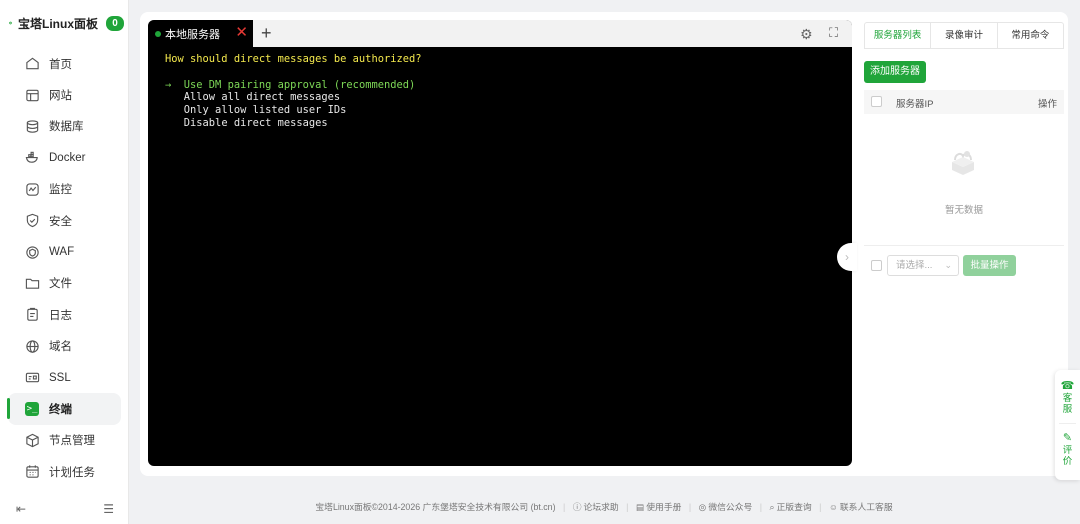 The width and height of the screenshot is (1080, 524). I want to click on footer-link-verify: ⌕ 正版查询, so click(791, 507).